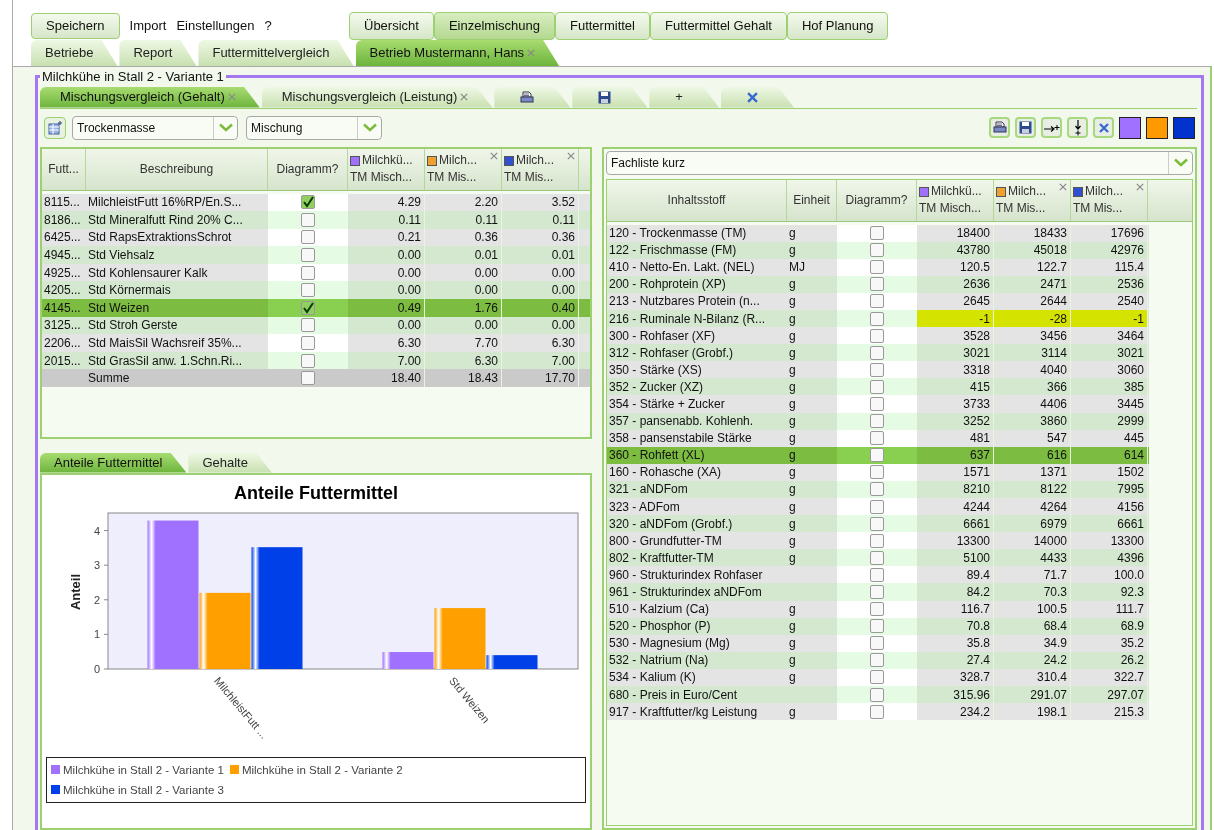 The width and height of the screenshot is (1214, 830). What do you see at coordinates (268, 26) in the screenshot?
I see `menu-item: ?` at bounding box center [268, 26].